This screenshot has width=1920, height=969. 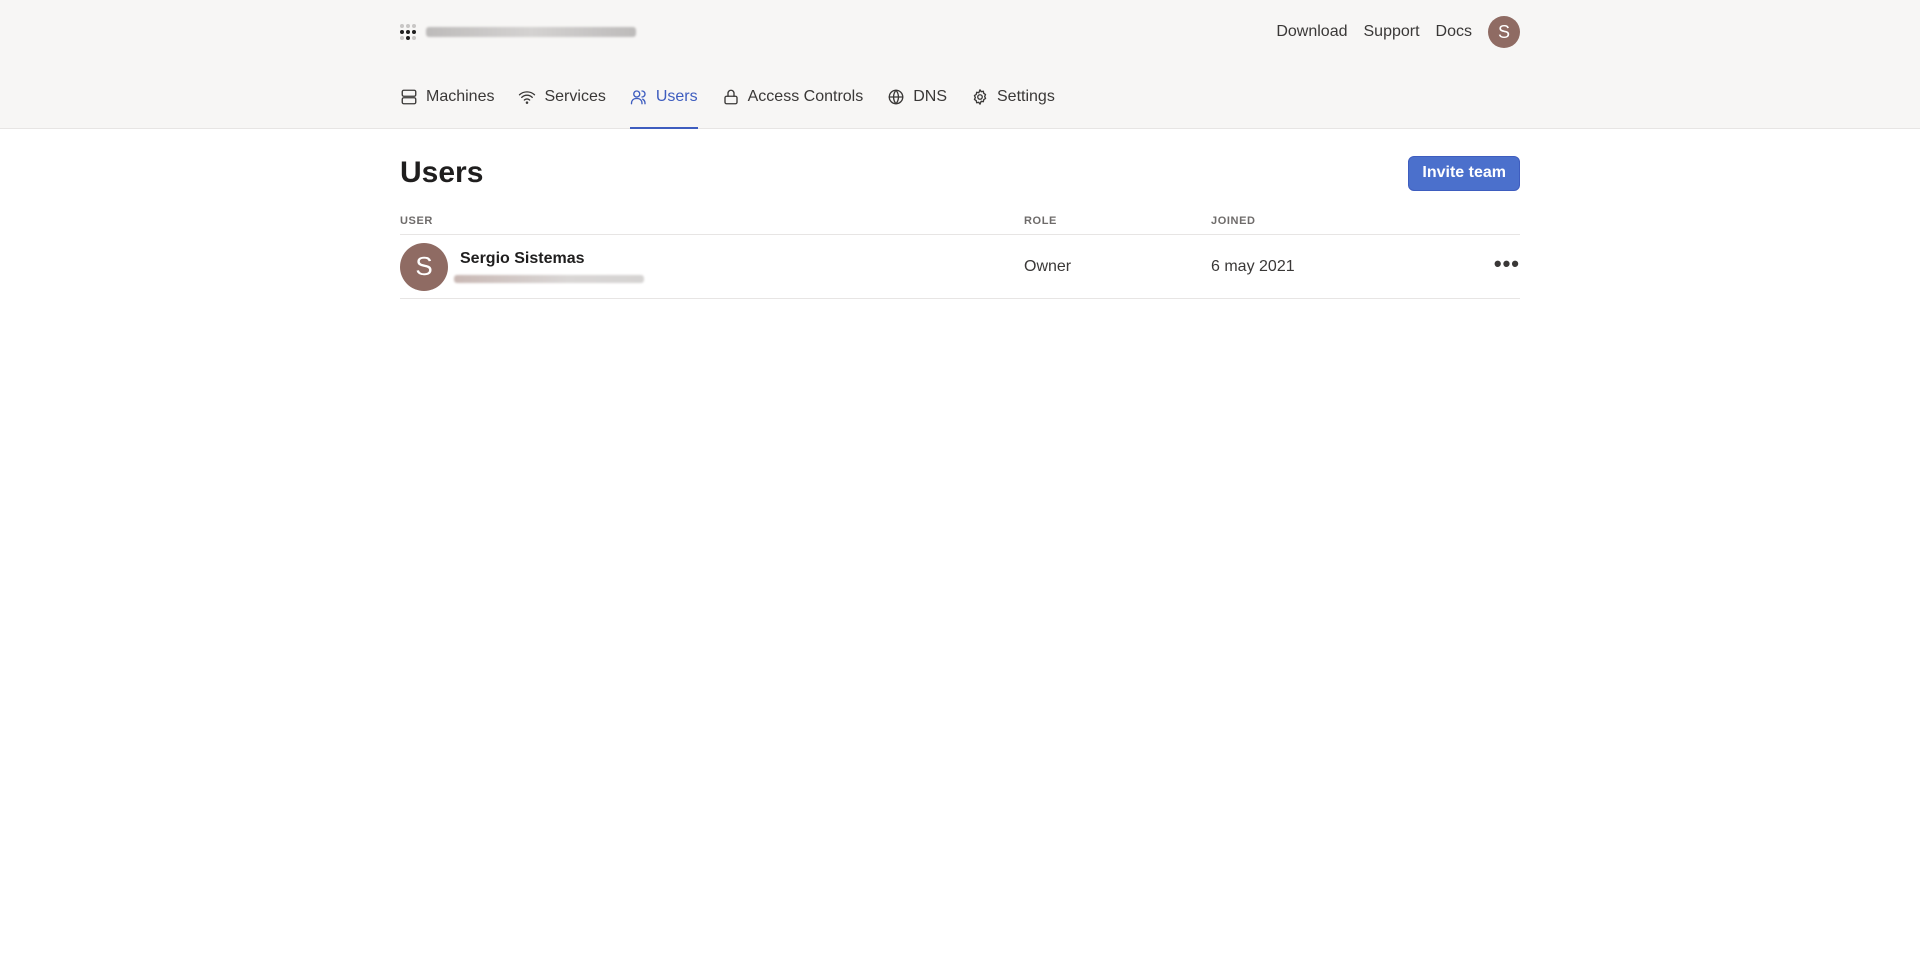 What do you see at coordinates (1464, 173) in the screenshot?
I see `invite-team-button: Invite team` at bounding box center [1464, 173].